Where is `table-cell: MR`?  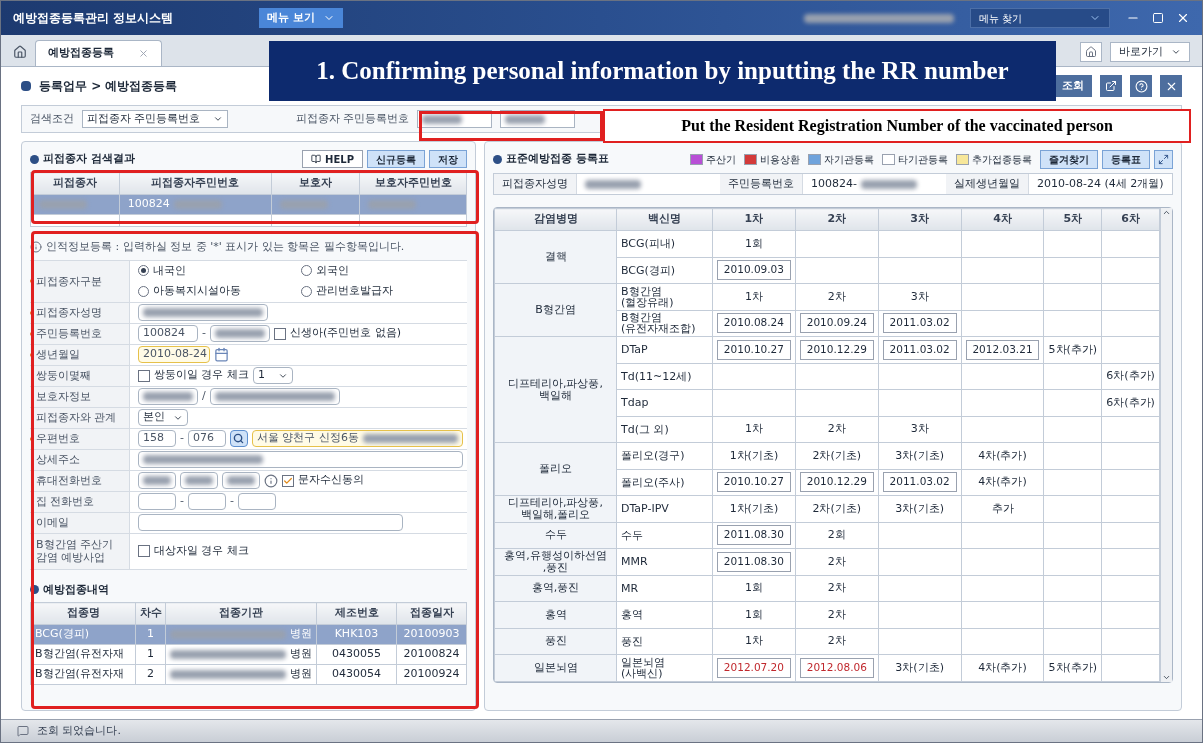 table-cell: MR is located at coordinates (664, 588).